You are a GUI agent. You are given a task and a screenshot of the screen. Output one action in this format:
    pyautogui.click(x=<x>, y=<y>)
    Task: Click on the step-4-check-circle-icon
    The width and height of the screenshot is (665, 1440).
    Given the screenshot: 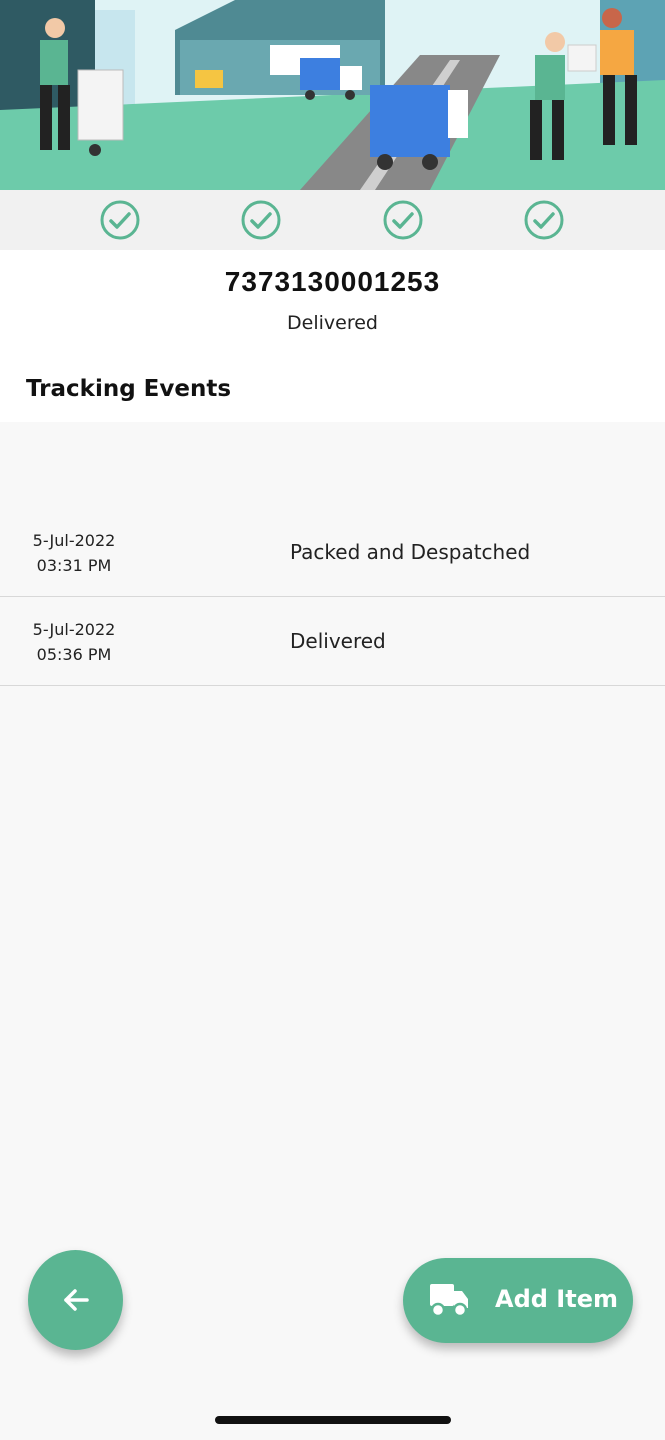 What is the action you would take?
    pyautogui.click(x=544, y=220)
    